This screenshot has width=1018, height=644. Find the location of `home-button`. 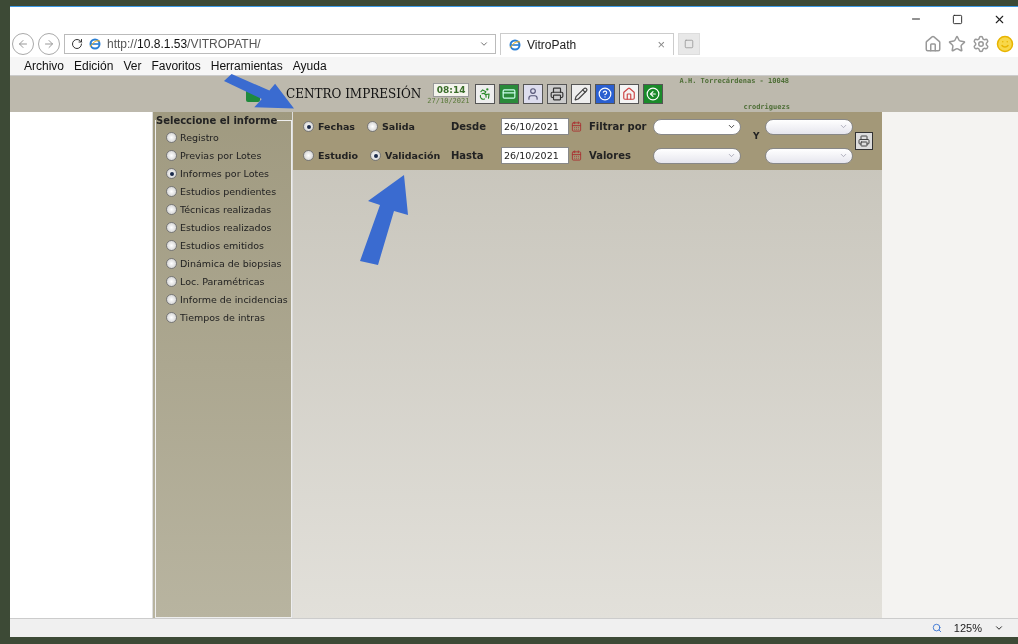

home-button is located at coordinates (629, 94).